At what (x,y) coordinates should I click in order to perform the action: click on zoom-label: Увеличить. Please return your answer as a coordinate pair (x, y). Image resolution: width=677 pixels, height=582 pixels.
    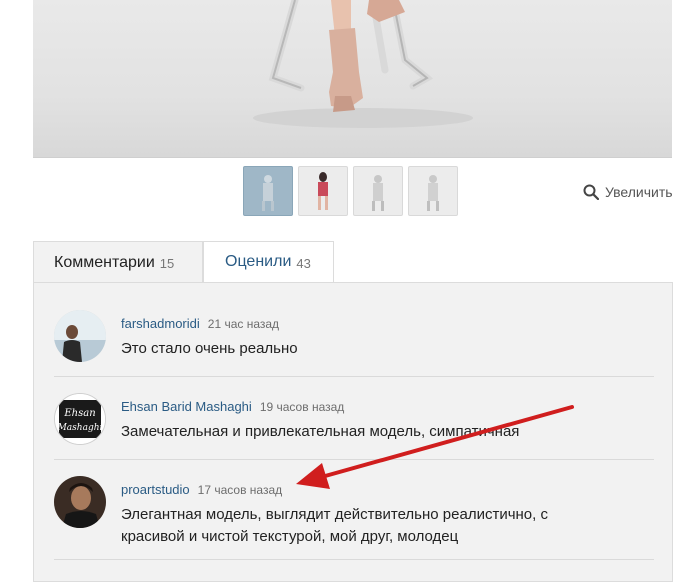
    Looking at the image, I should click on (639, 192).